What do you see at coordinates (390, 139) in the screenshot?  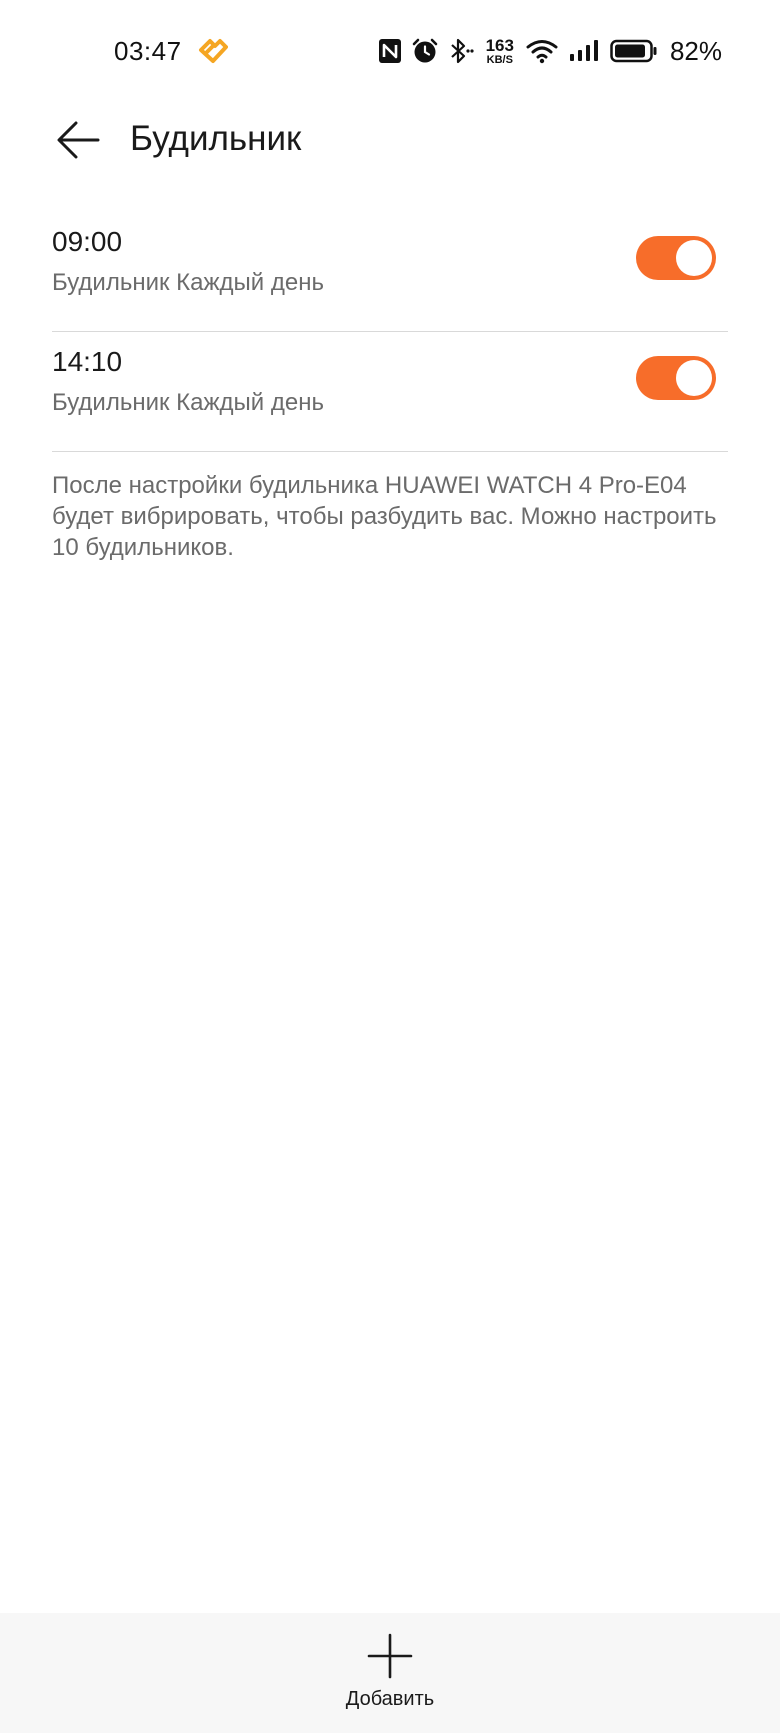 I see `header: Будильник` at bounding box center [390, 139].